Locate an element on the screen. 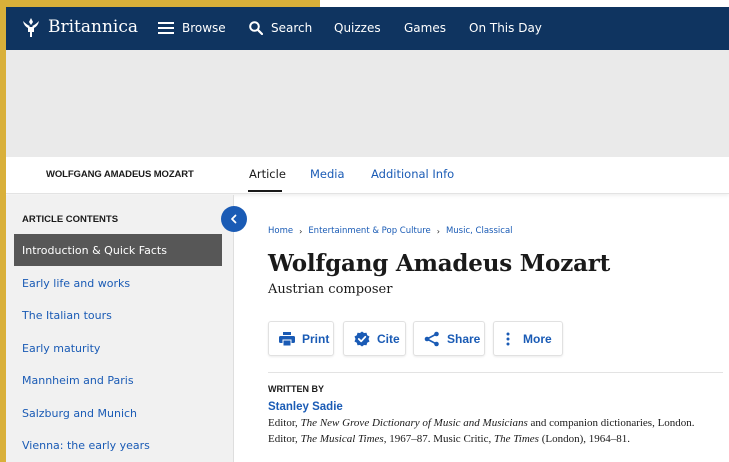 The width and height of the screenshot is (729, 462). more-vertical-icon is located at coordinates (508, 338).